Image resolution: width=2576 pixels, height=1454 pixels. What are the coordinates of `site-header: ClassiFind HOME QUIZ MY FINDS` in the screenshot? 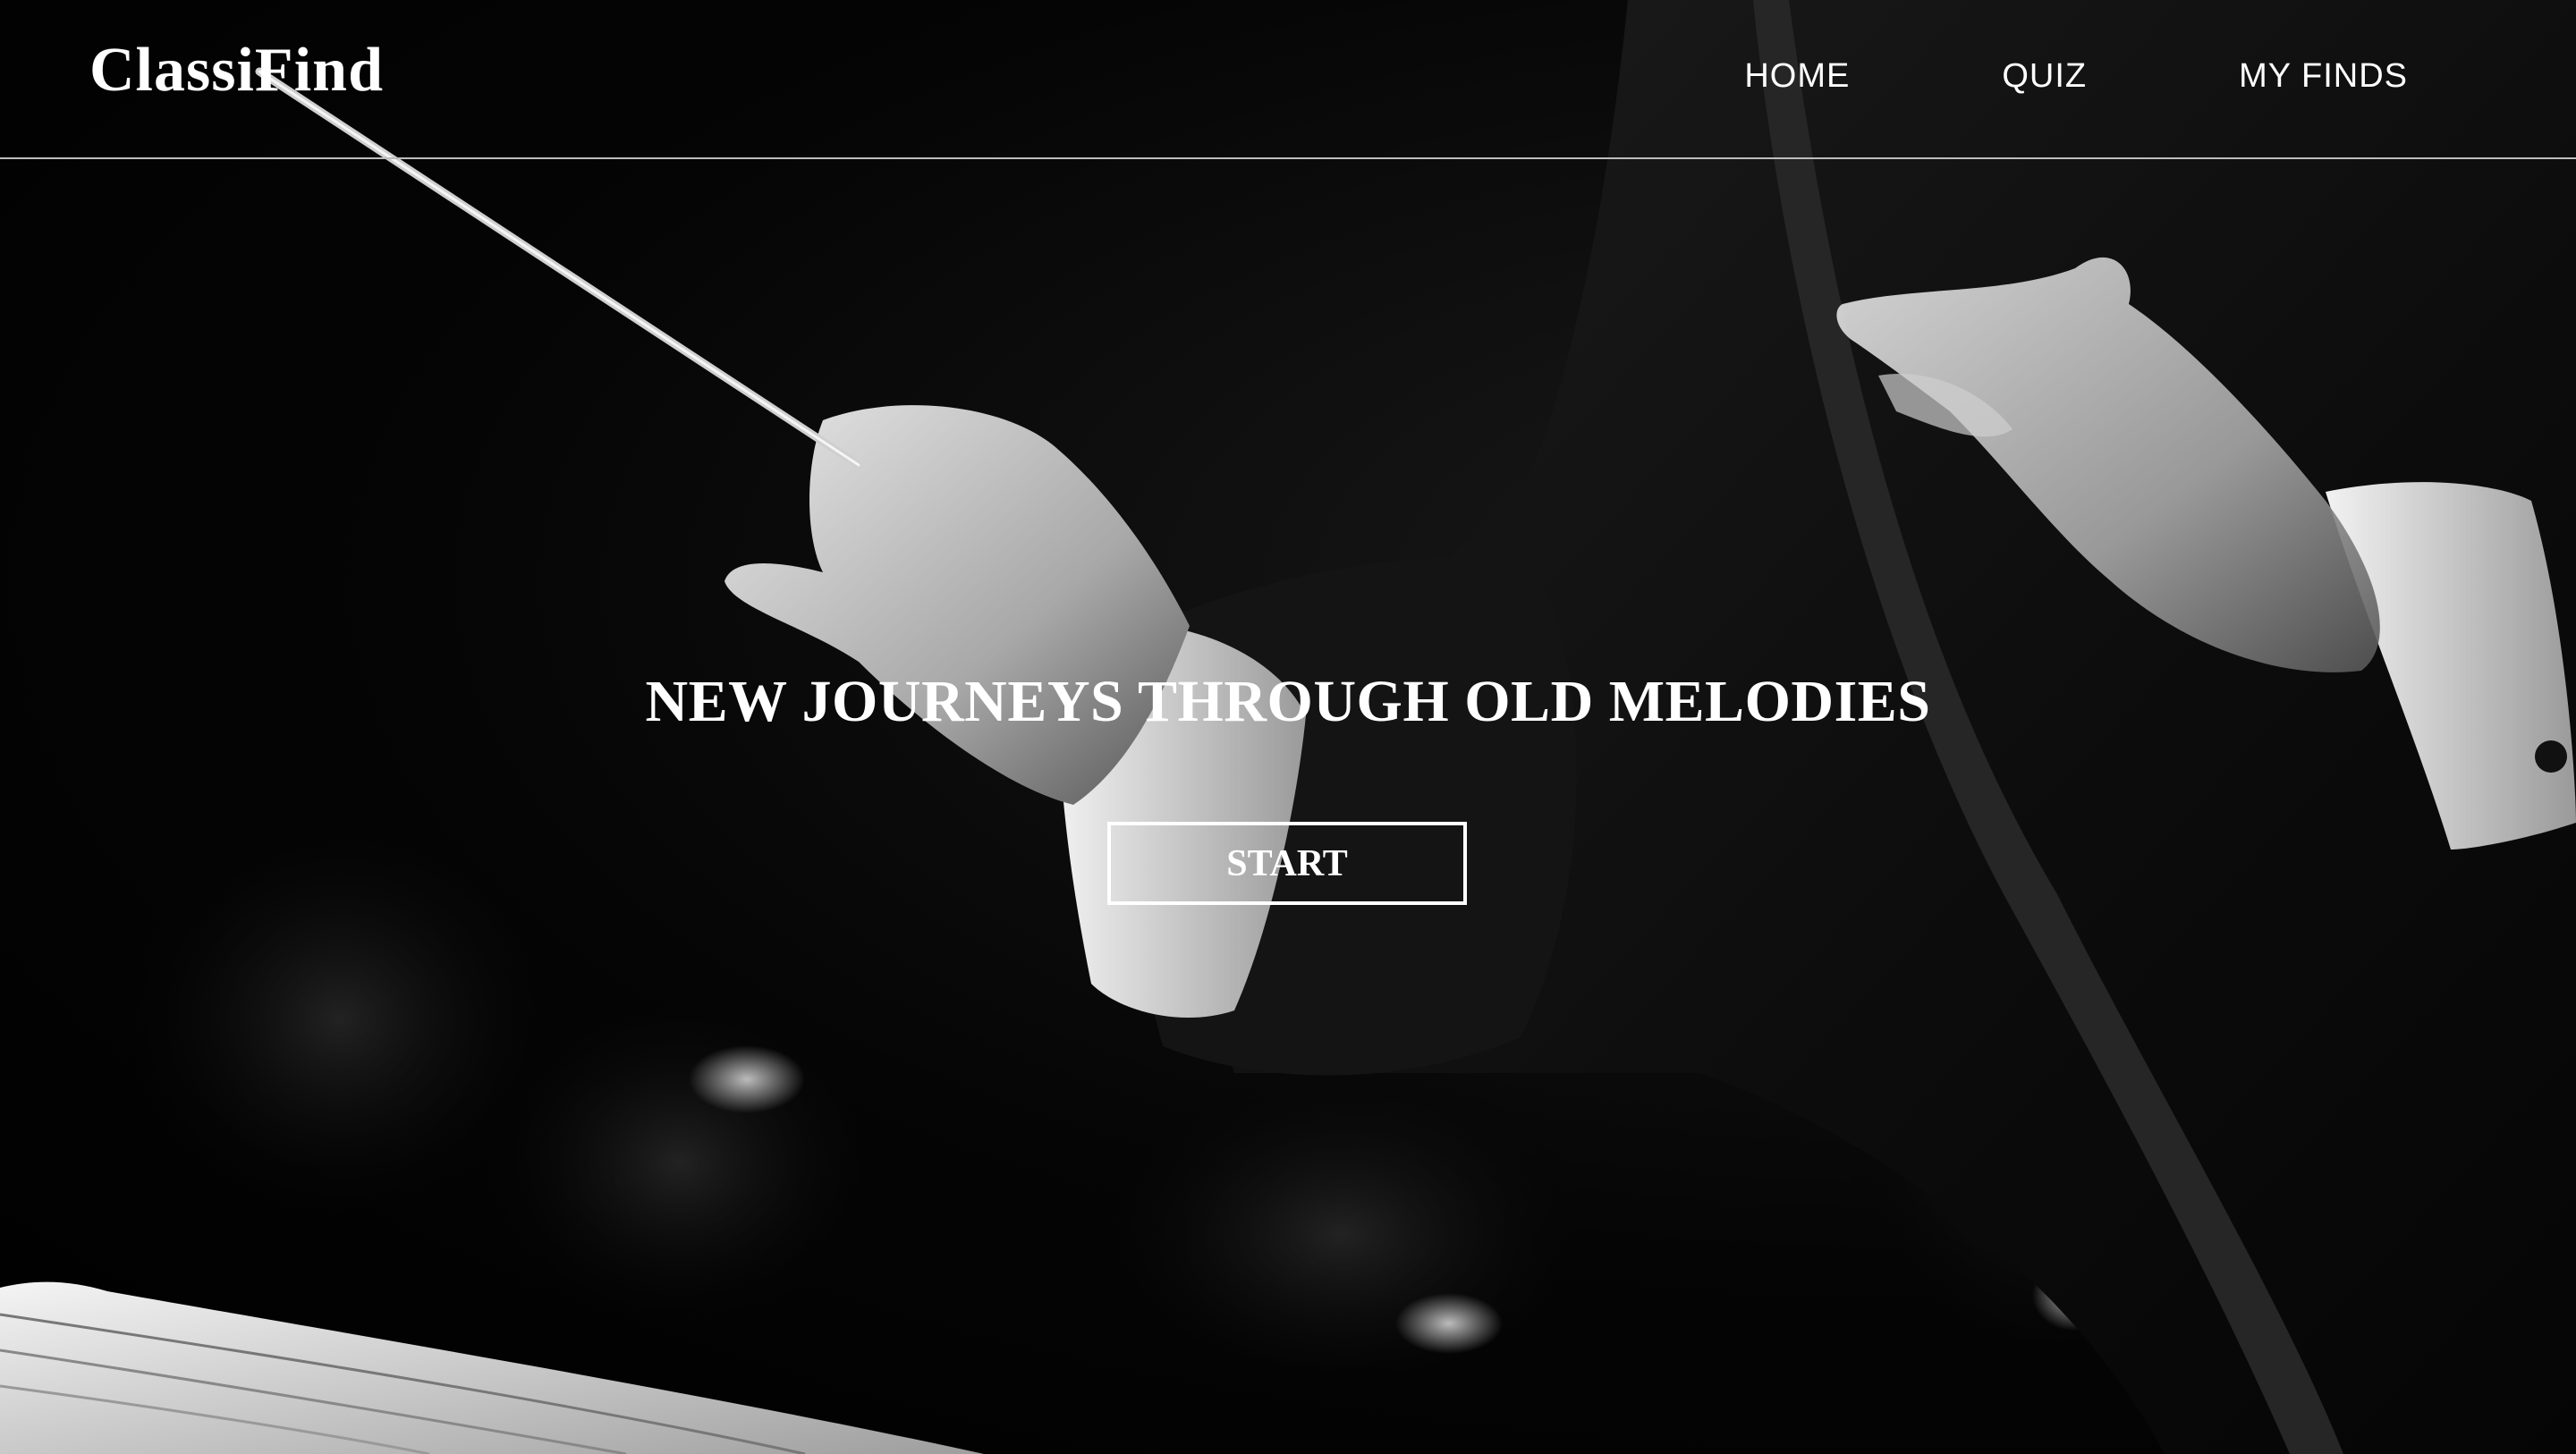 It's located at (1288, 80).